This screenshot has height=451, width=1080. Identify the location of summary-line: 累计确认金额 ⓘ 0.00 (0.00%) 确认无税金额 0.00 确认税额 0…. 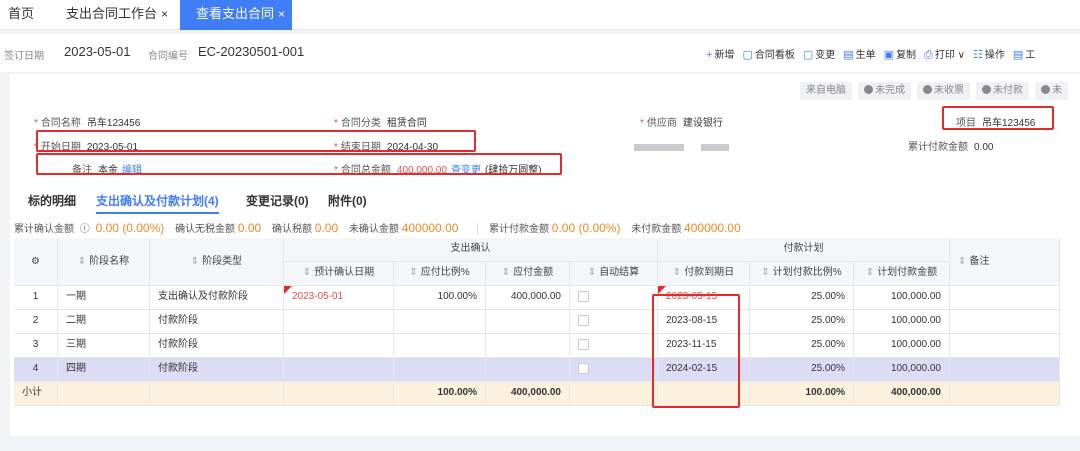
(381, 228).